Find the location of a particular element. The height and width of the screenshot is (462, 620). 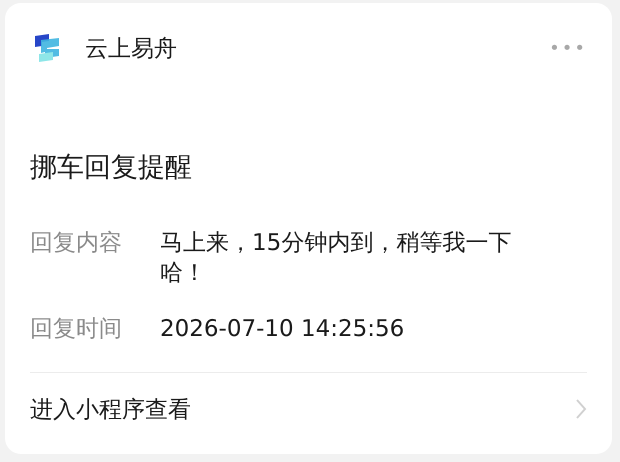

field-value: 2026-07-10 14:25:56 is located at coordinates (283, 329).